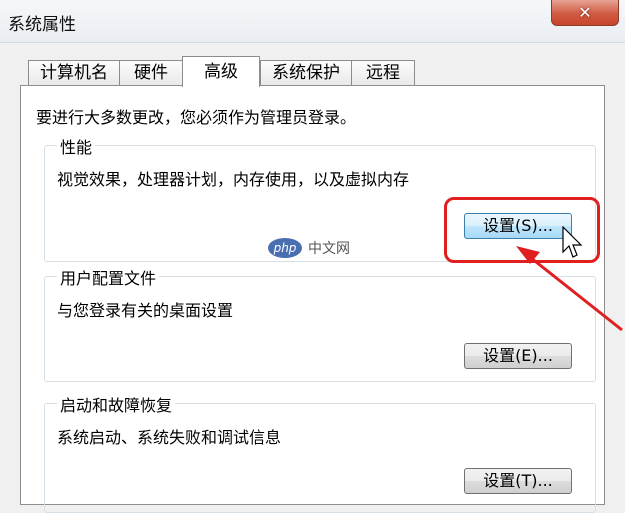 The height and width of the screenshot is (513, 625). What do you see at coordinates (569, 289) in the screenshot?
I see `annotation-arrow` at bounding box center [569, 289].